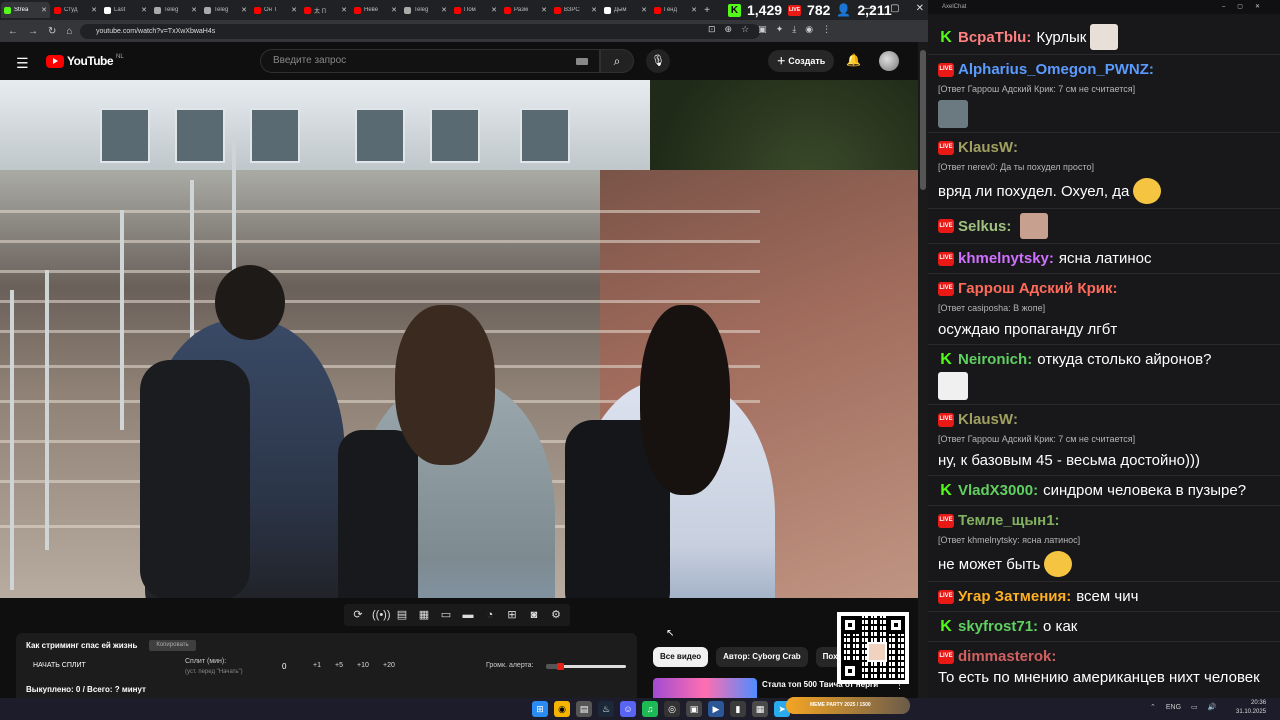 The image size is (1280, 720). Describe the element at coordinates (430, 61) in the screenshot. I see `search-input: Введите запрос` at that location.